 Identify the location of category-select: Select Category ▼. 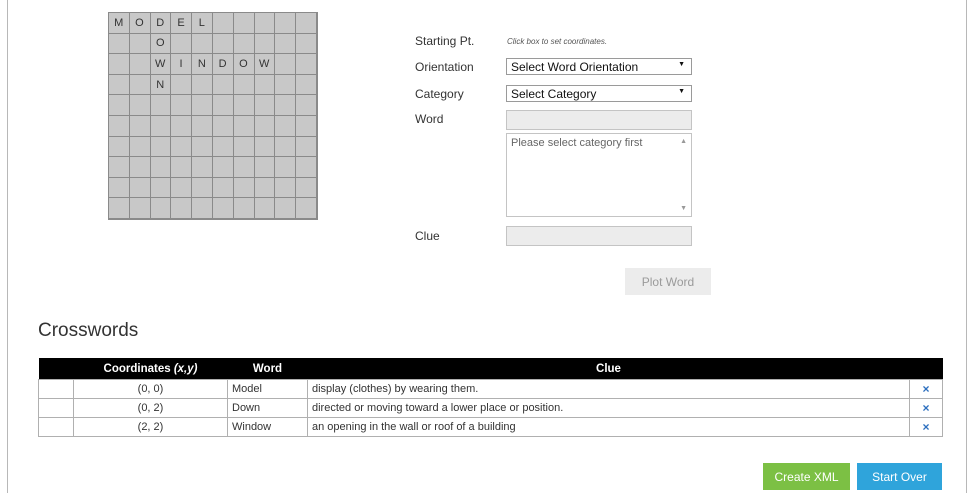
(599, 93).